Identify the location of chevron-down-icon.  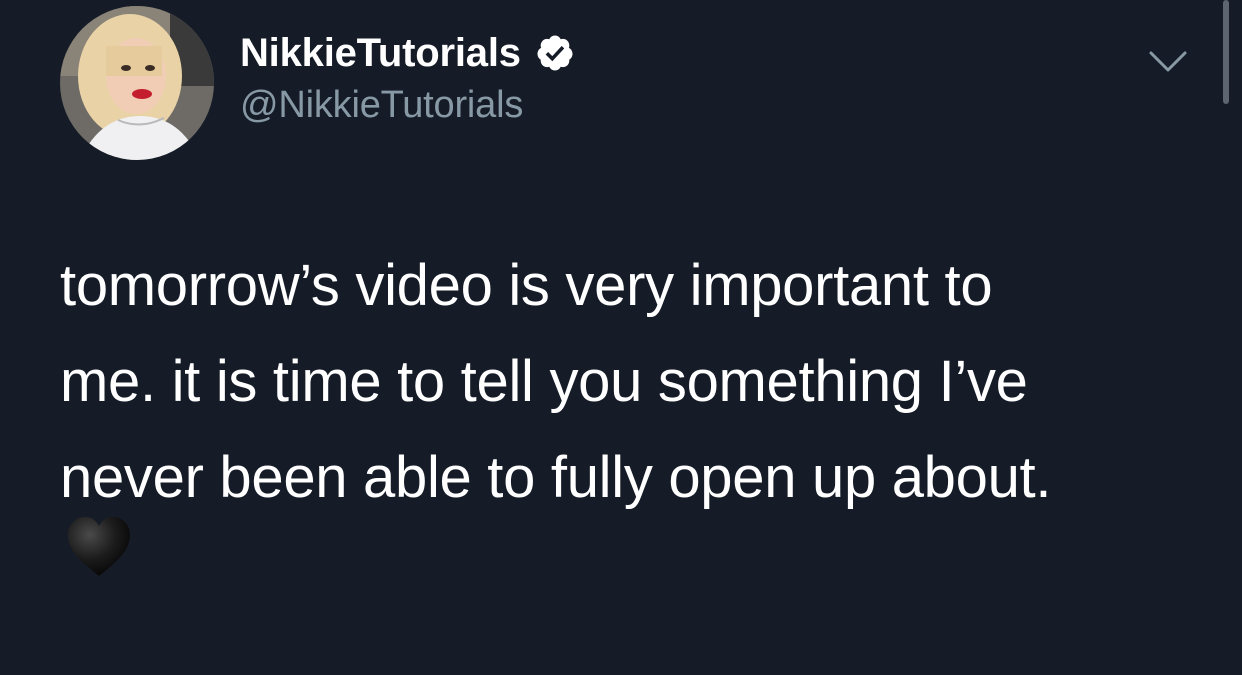
(1168, 62).